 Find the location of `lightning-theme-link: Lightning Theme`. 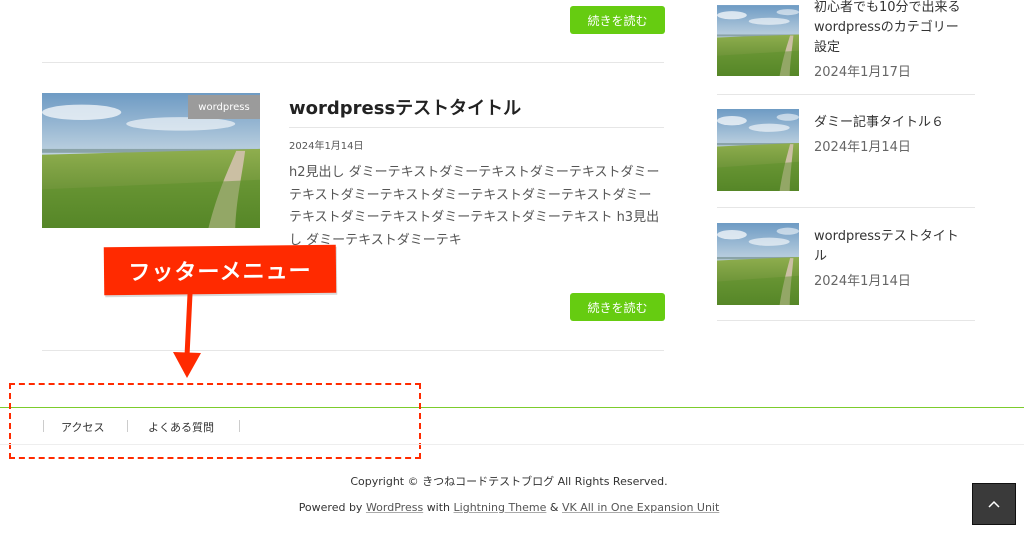

lightning-theme-link: Lightning Theme is located at coordinates (500, 507).